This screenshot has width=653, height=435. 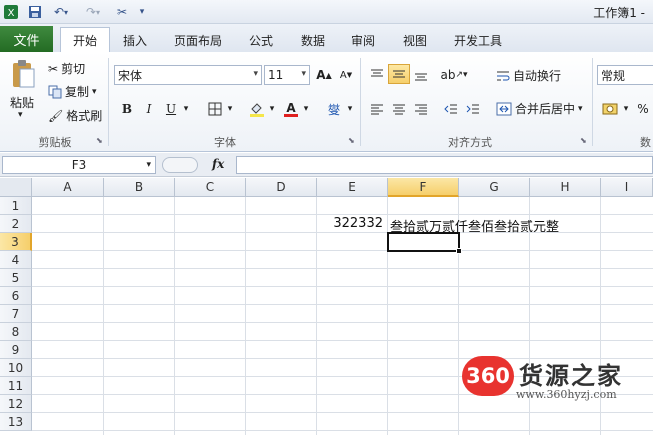 I want to click on paste-button: 粘贴, so click(x=22, y=102).